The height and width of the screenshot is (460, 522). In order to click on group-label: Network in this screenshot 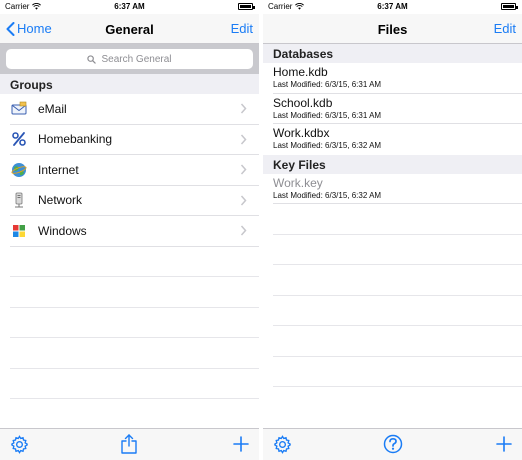, I will do `click(60, 200)`.